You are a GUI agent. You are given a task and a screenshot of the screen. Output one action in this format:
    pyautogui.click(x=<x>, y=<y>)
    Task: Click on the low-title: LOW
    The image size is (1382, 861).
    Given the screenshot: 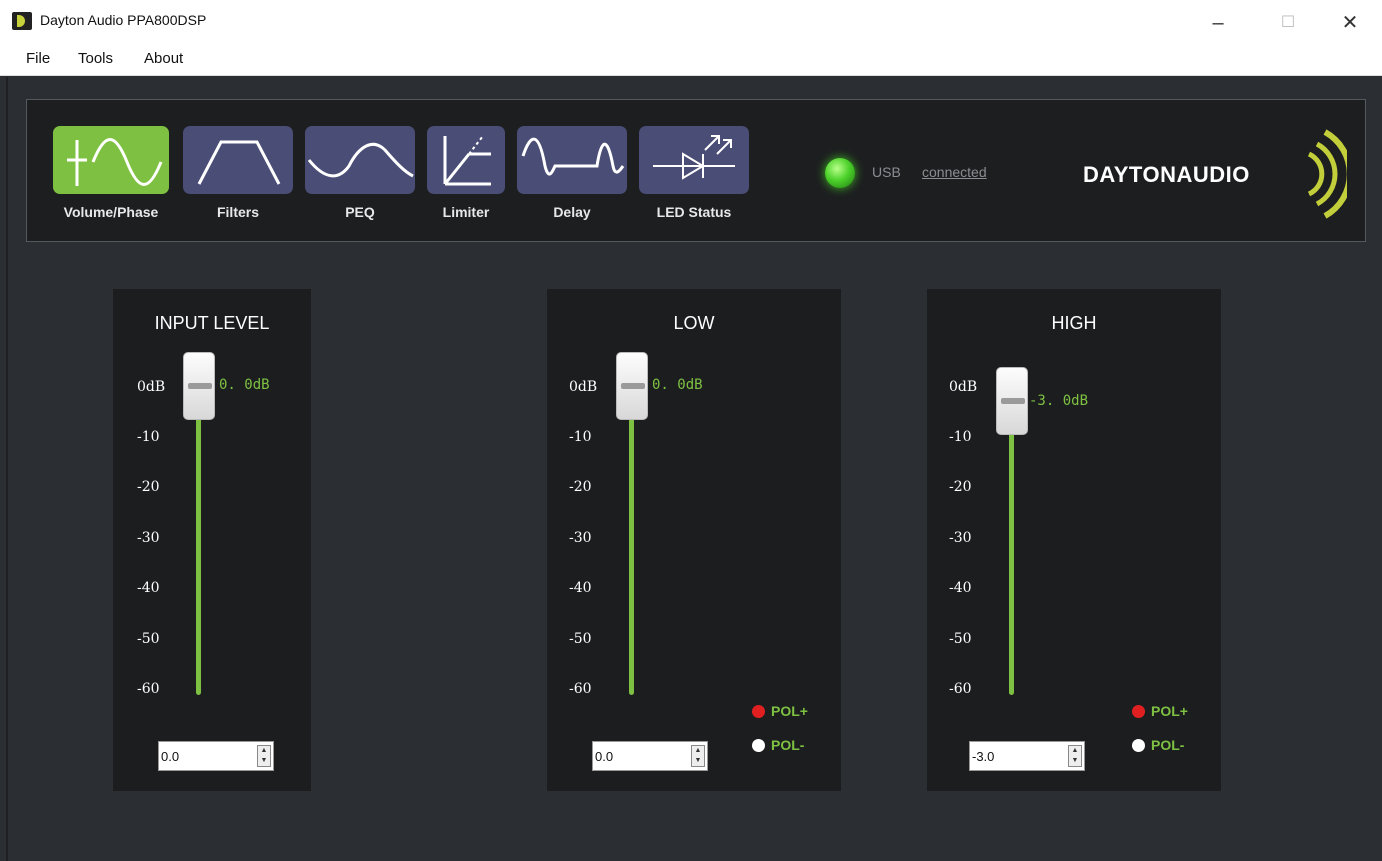 What is the action you would take?
    pyautogui.click(x=694, y=323)
    